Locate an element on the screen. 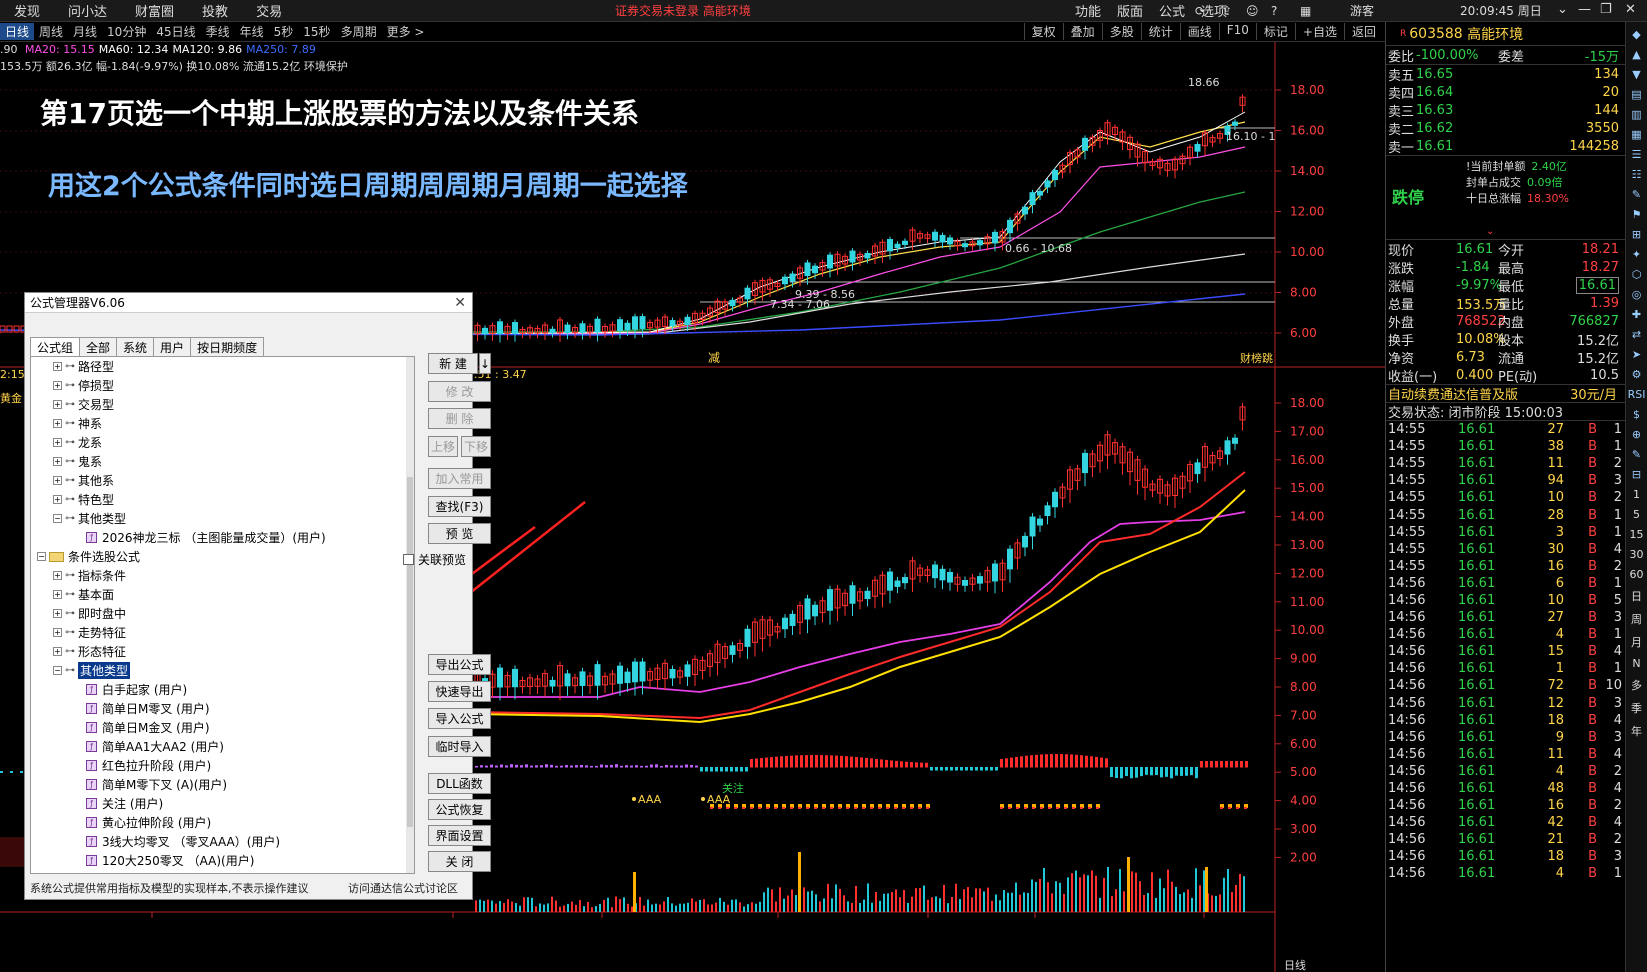  period-tab: 季线 is located at coordinates (218, 31).